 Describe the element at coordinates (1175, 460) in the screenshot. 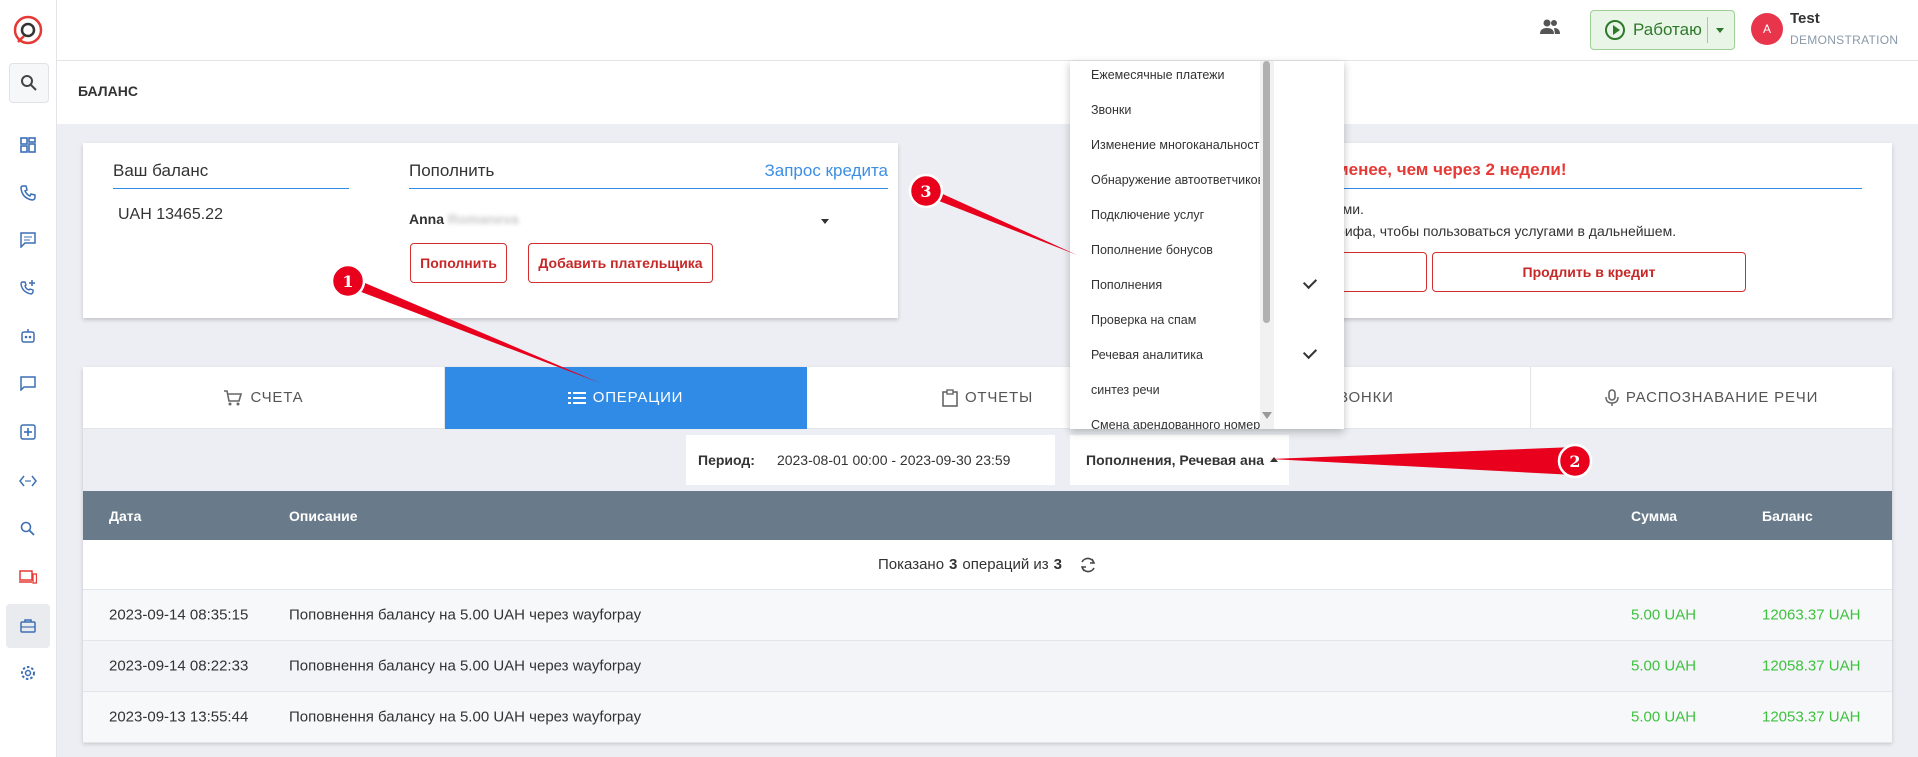

I see `operation-type-value: Пополнения, Речевая ана` at that location.